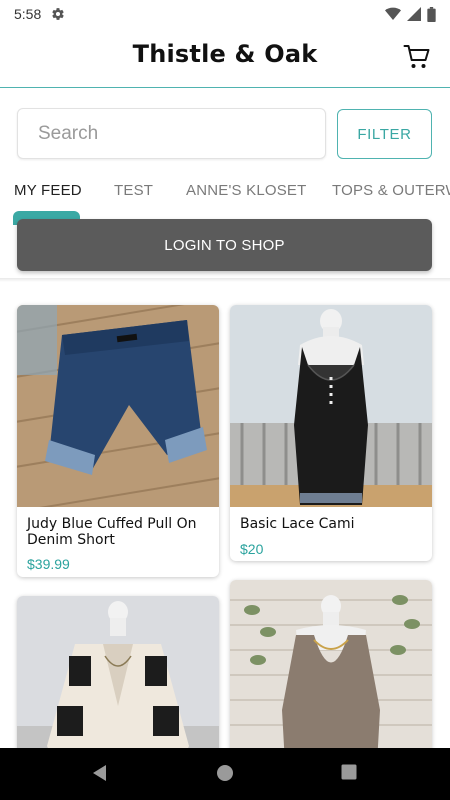 The image size is (450, 800). What do you see at coordinates (225, 54) in the screenshot?
I see `app-title: Thistle & Oak` at bounding box center [225, 54].